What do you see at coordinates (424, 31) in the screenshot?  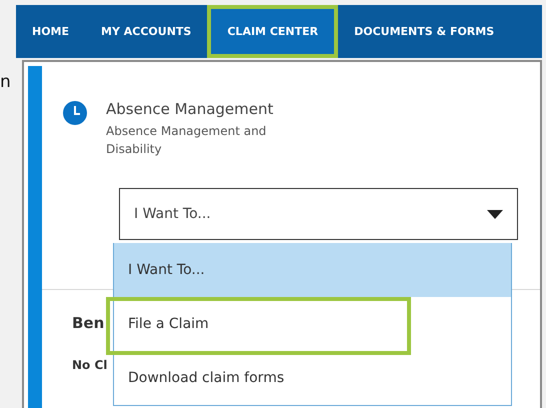 I see `nav-tab: DOCUMENTS & FORMS` at bounding box center [424, 31].